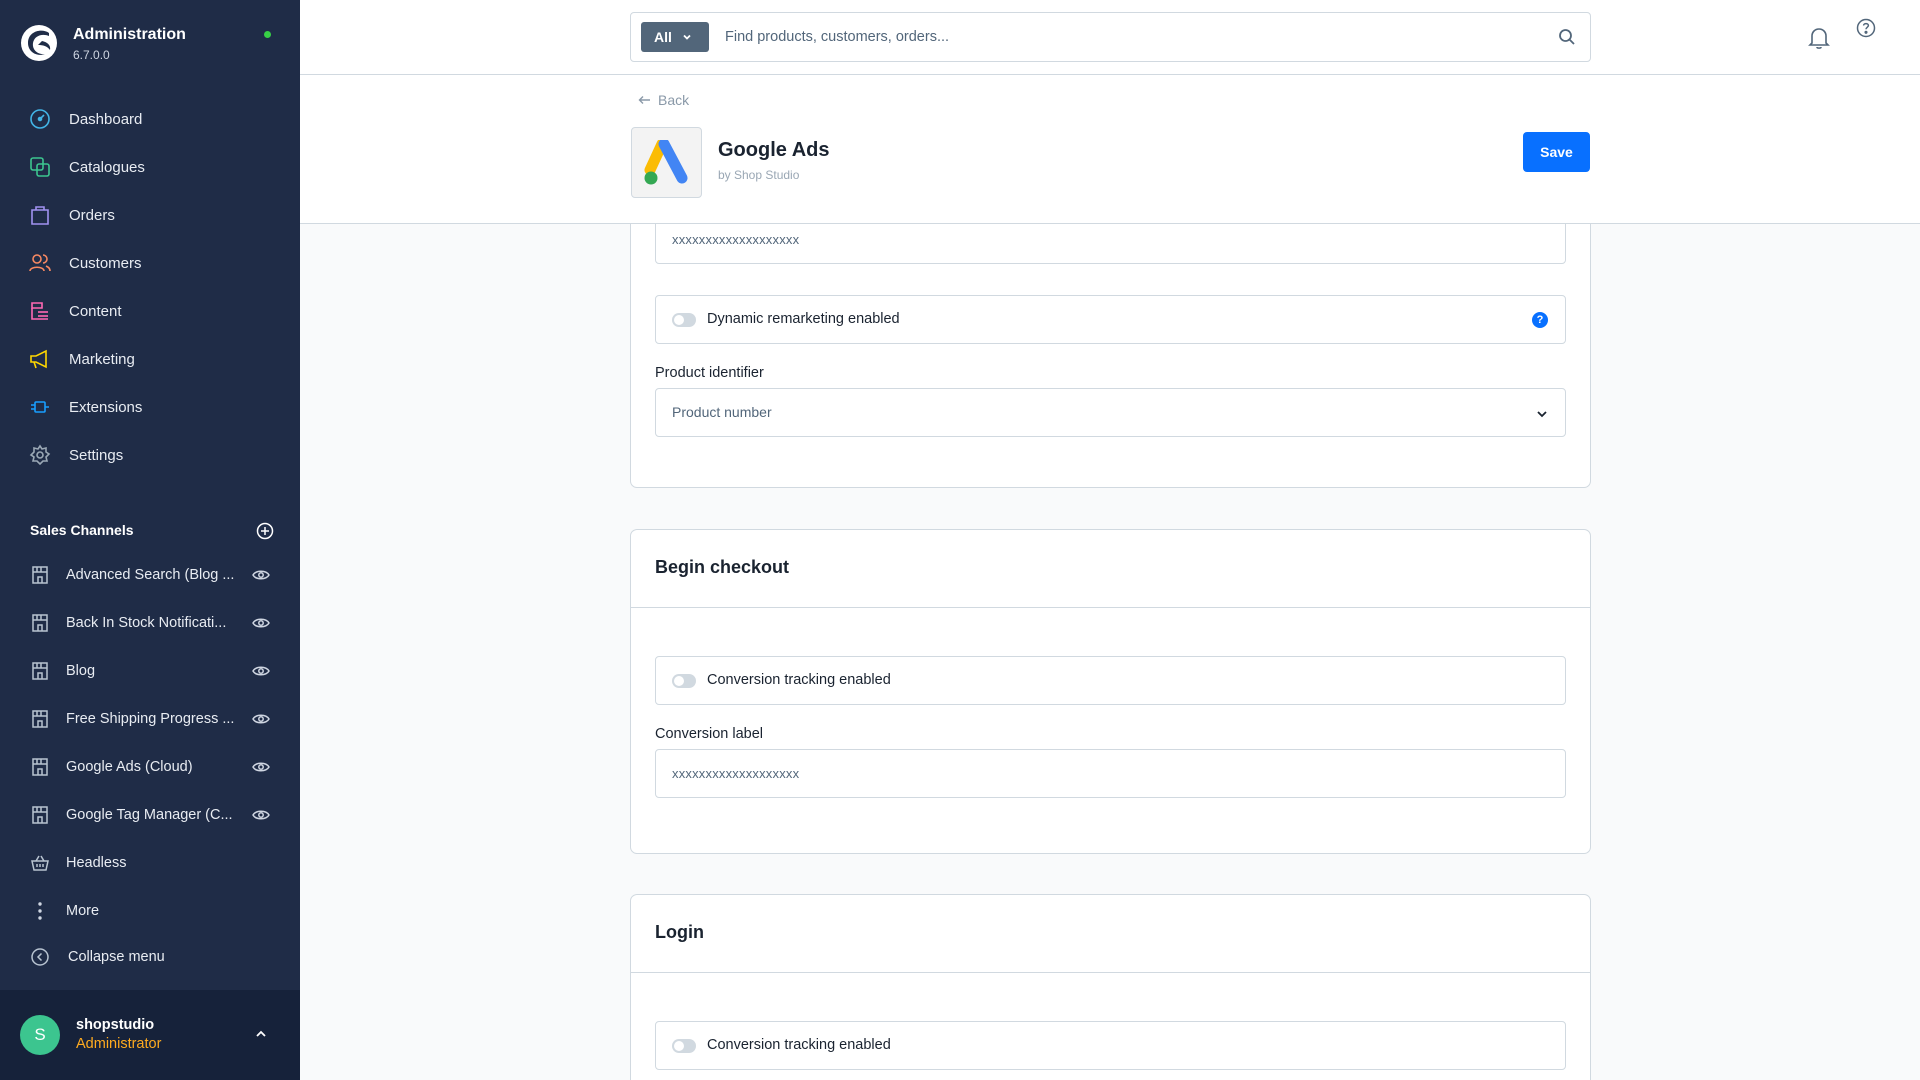 This screenshot has width=1920, height=1080. Describe the element at coordinates (150, 119) in the screenshot. I see `nav-item-dashboard: Dashboard` at that location.